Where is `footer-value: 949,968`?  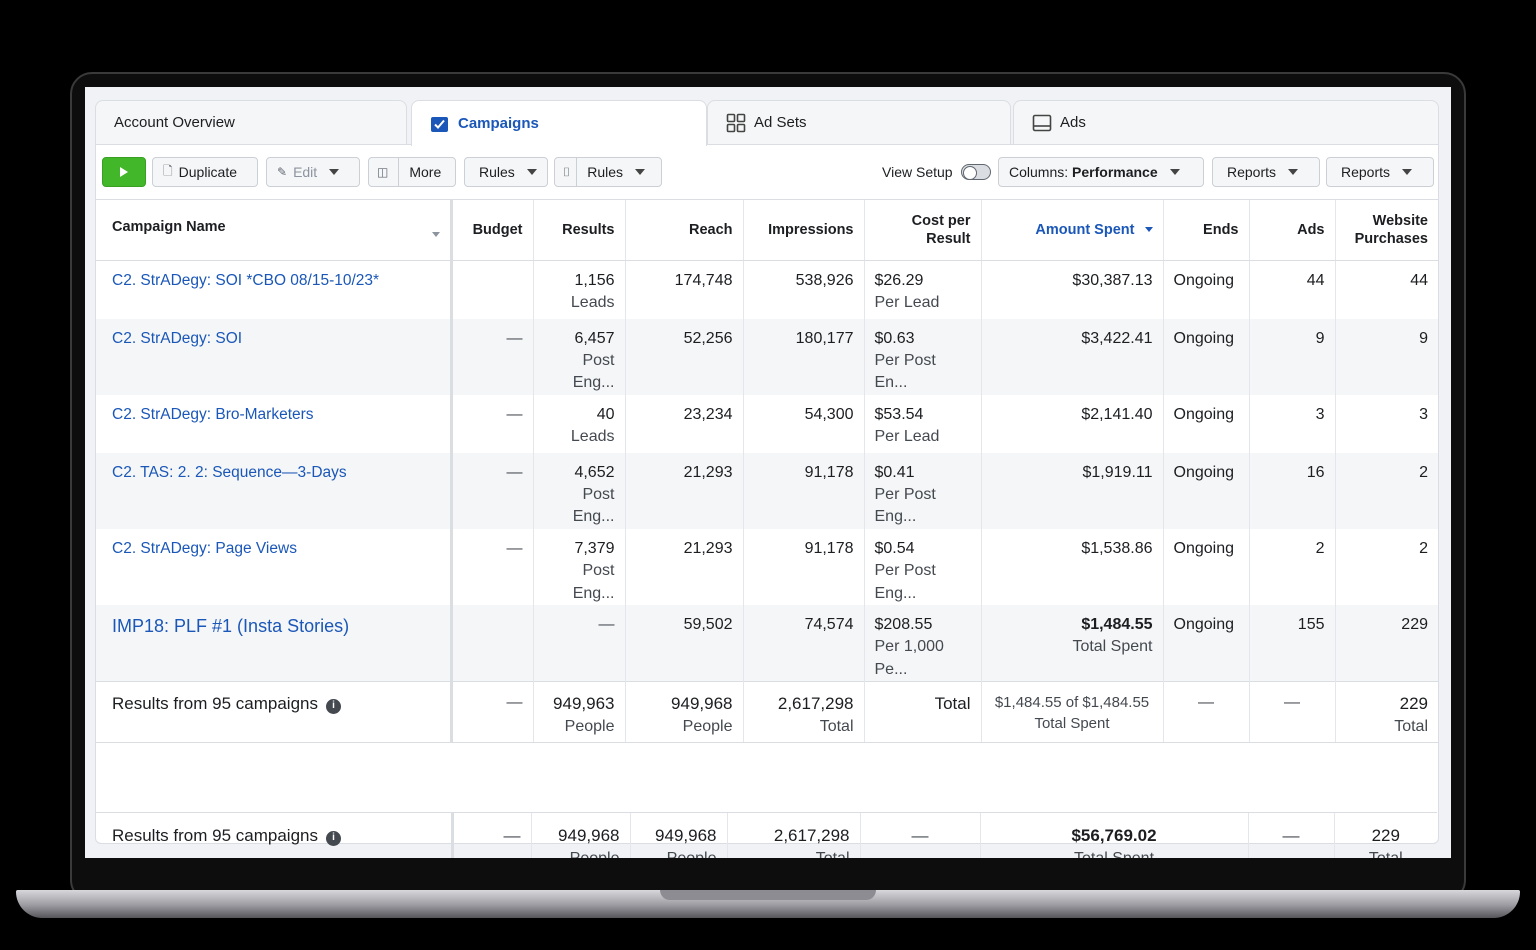 footer-value: 949,968 is located at coordinates (589, 835).